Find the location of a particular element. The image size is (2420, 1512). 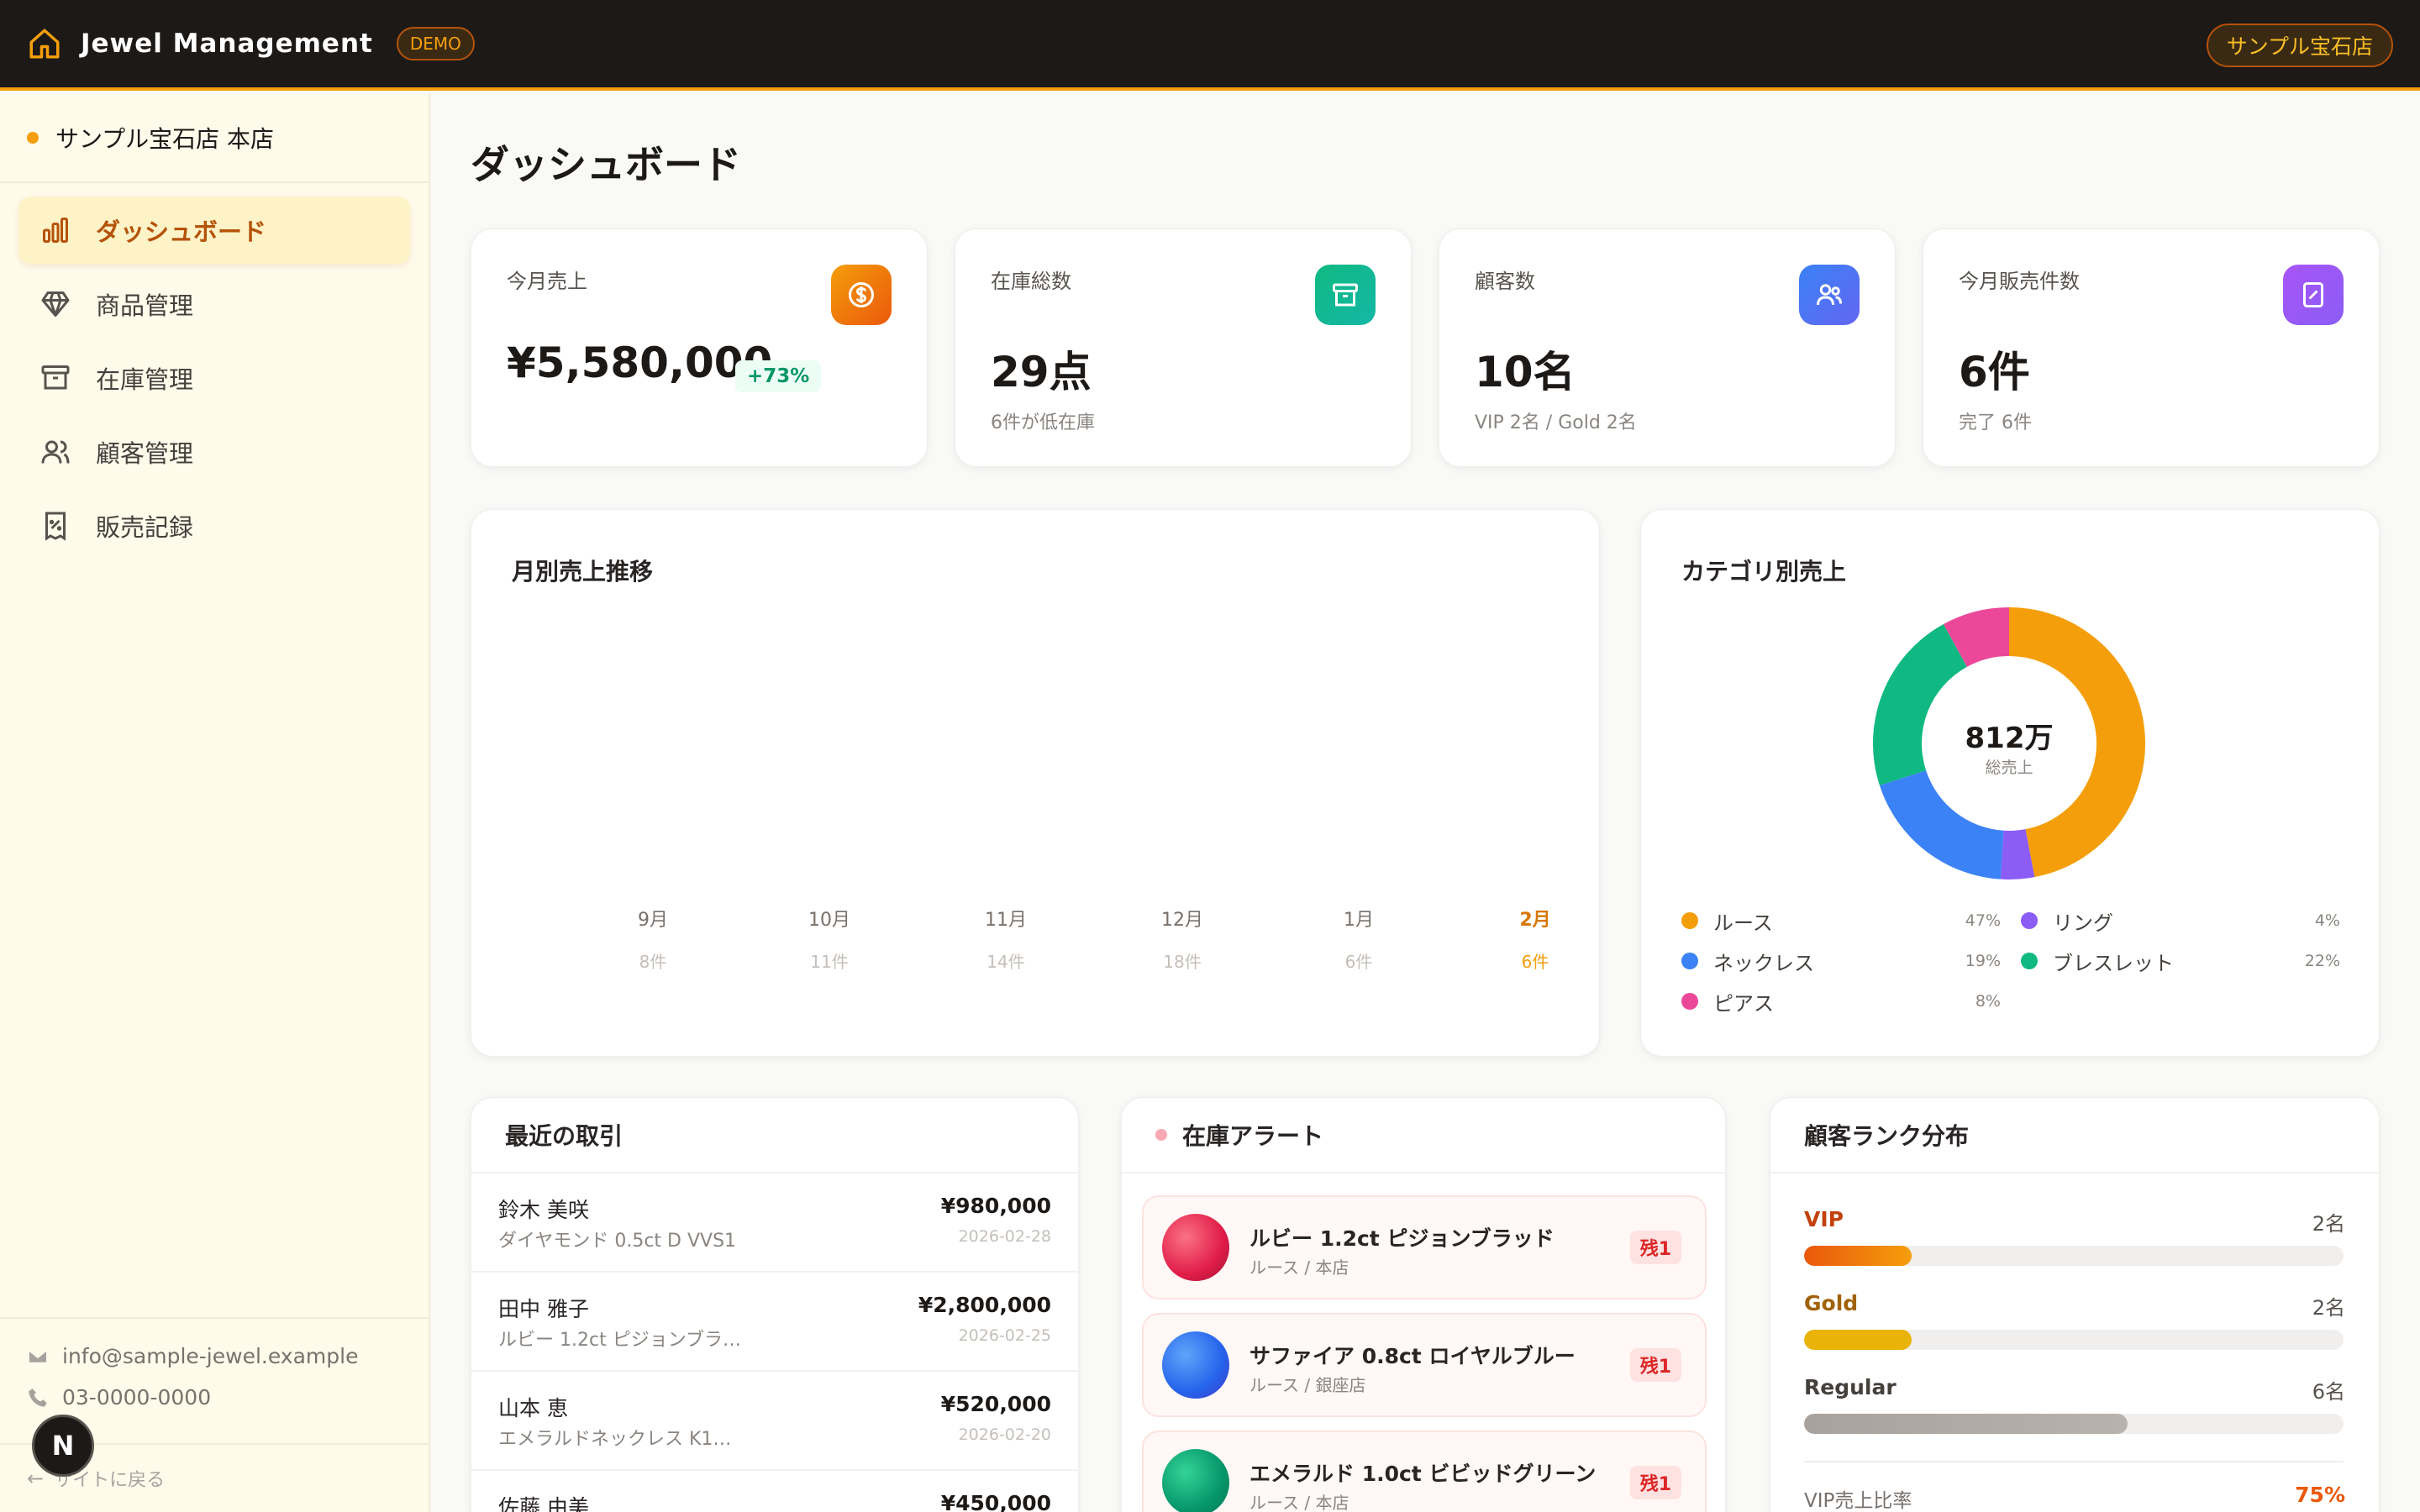

donut-total: 812万 is located at coordinates (2009, 738).